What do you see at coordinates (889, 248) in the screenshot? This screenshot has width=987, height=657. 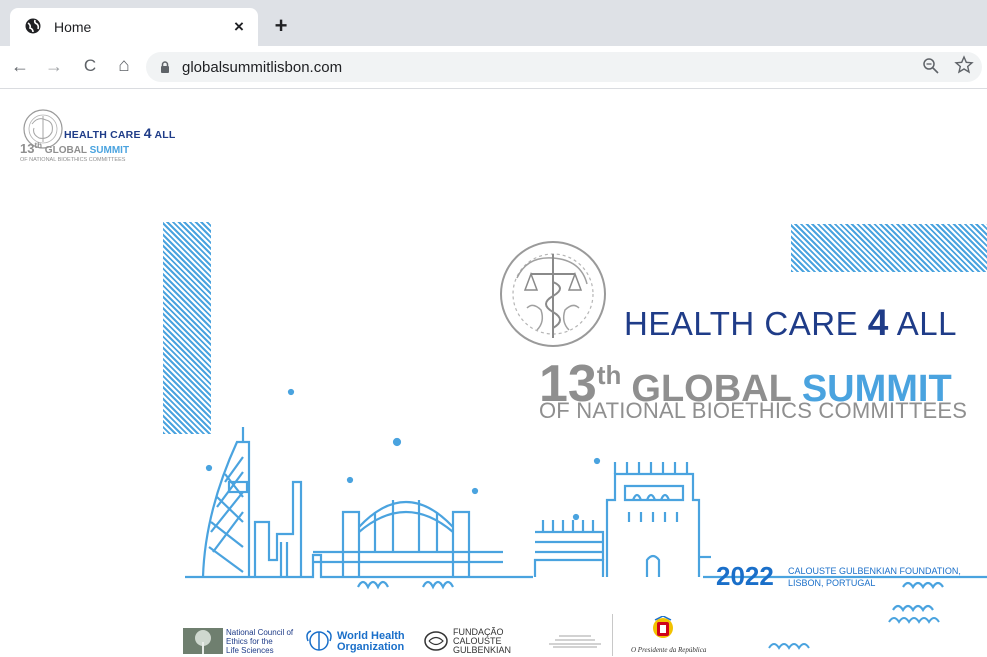 I see `hatch-block-right` at bounding box center [889, 248].